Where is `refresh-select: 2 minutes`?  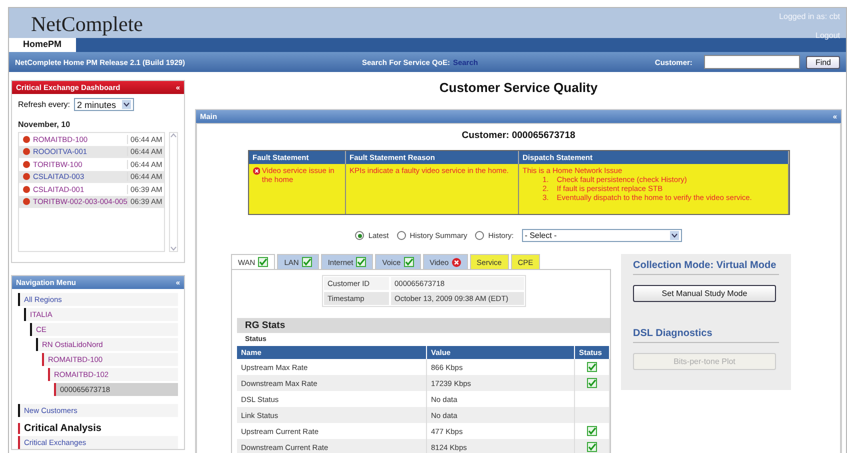 refresh-select: 2 minutes is located at coordinates (104, 104).